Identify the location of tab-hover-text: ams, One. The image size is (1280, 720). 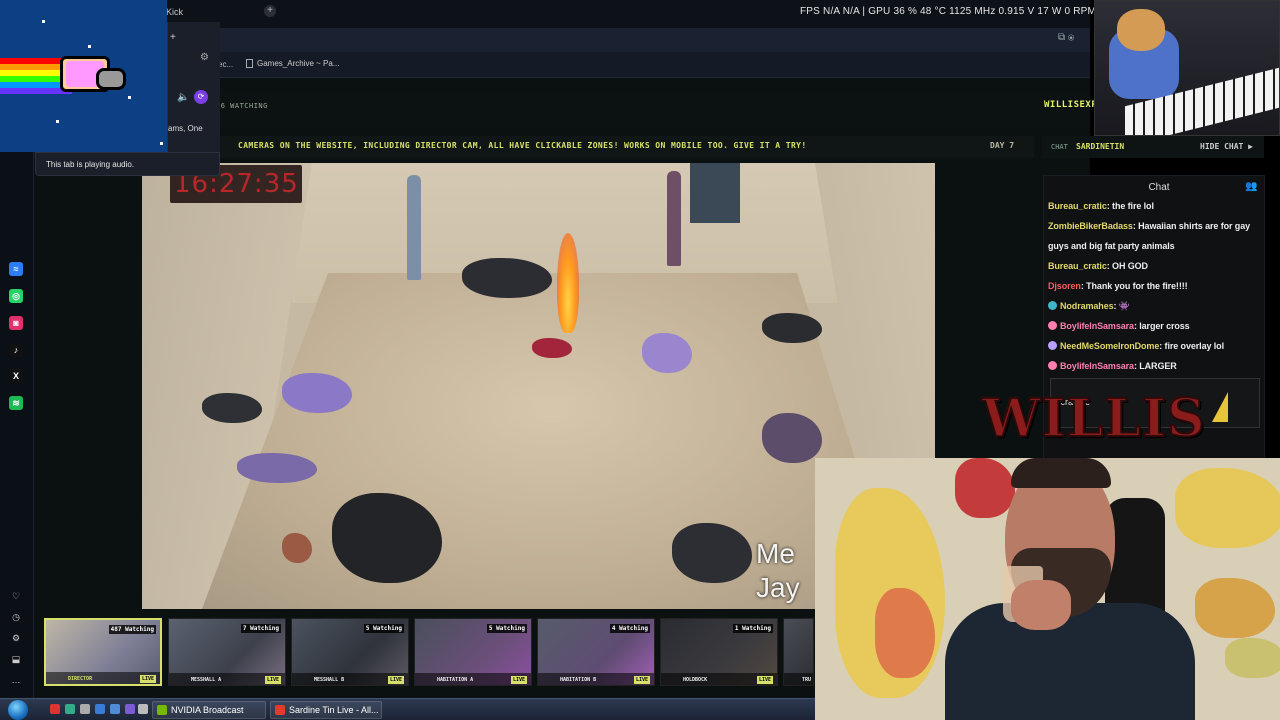
(185, 128).